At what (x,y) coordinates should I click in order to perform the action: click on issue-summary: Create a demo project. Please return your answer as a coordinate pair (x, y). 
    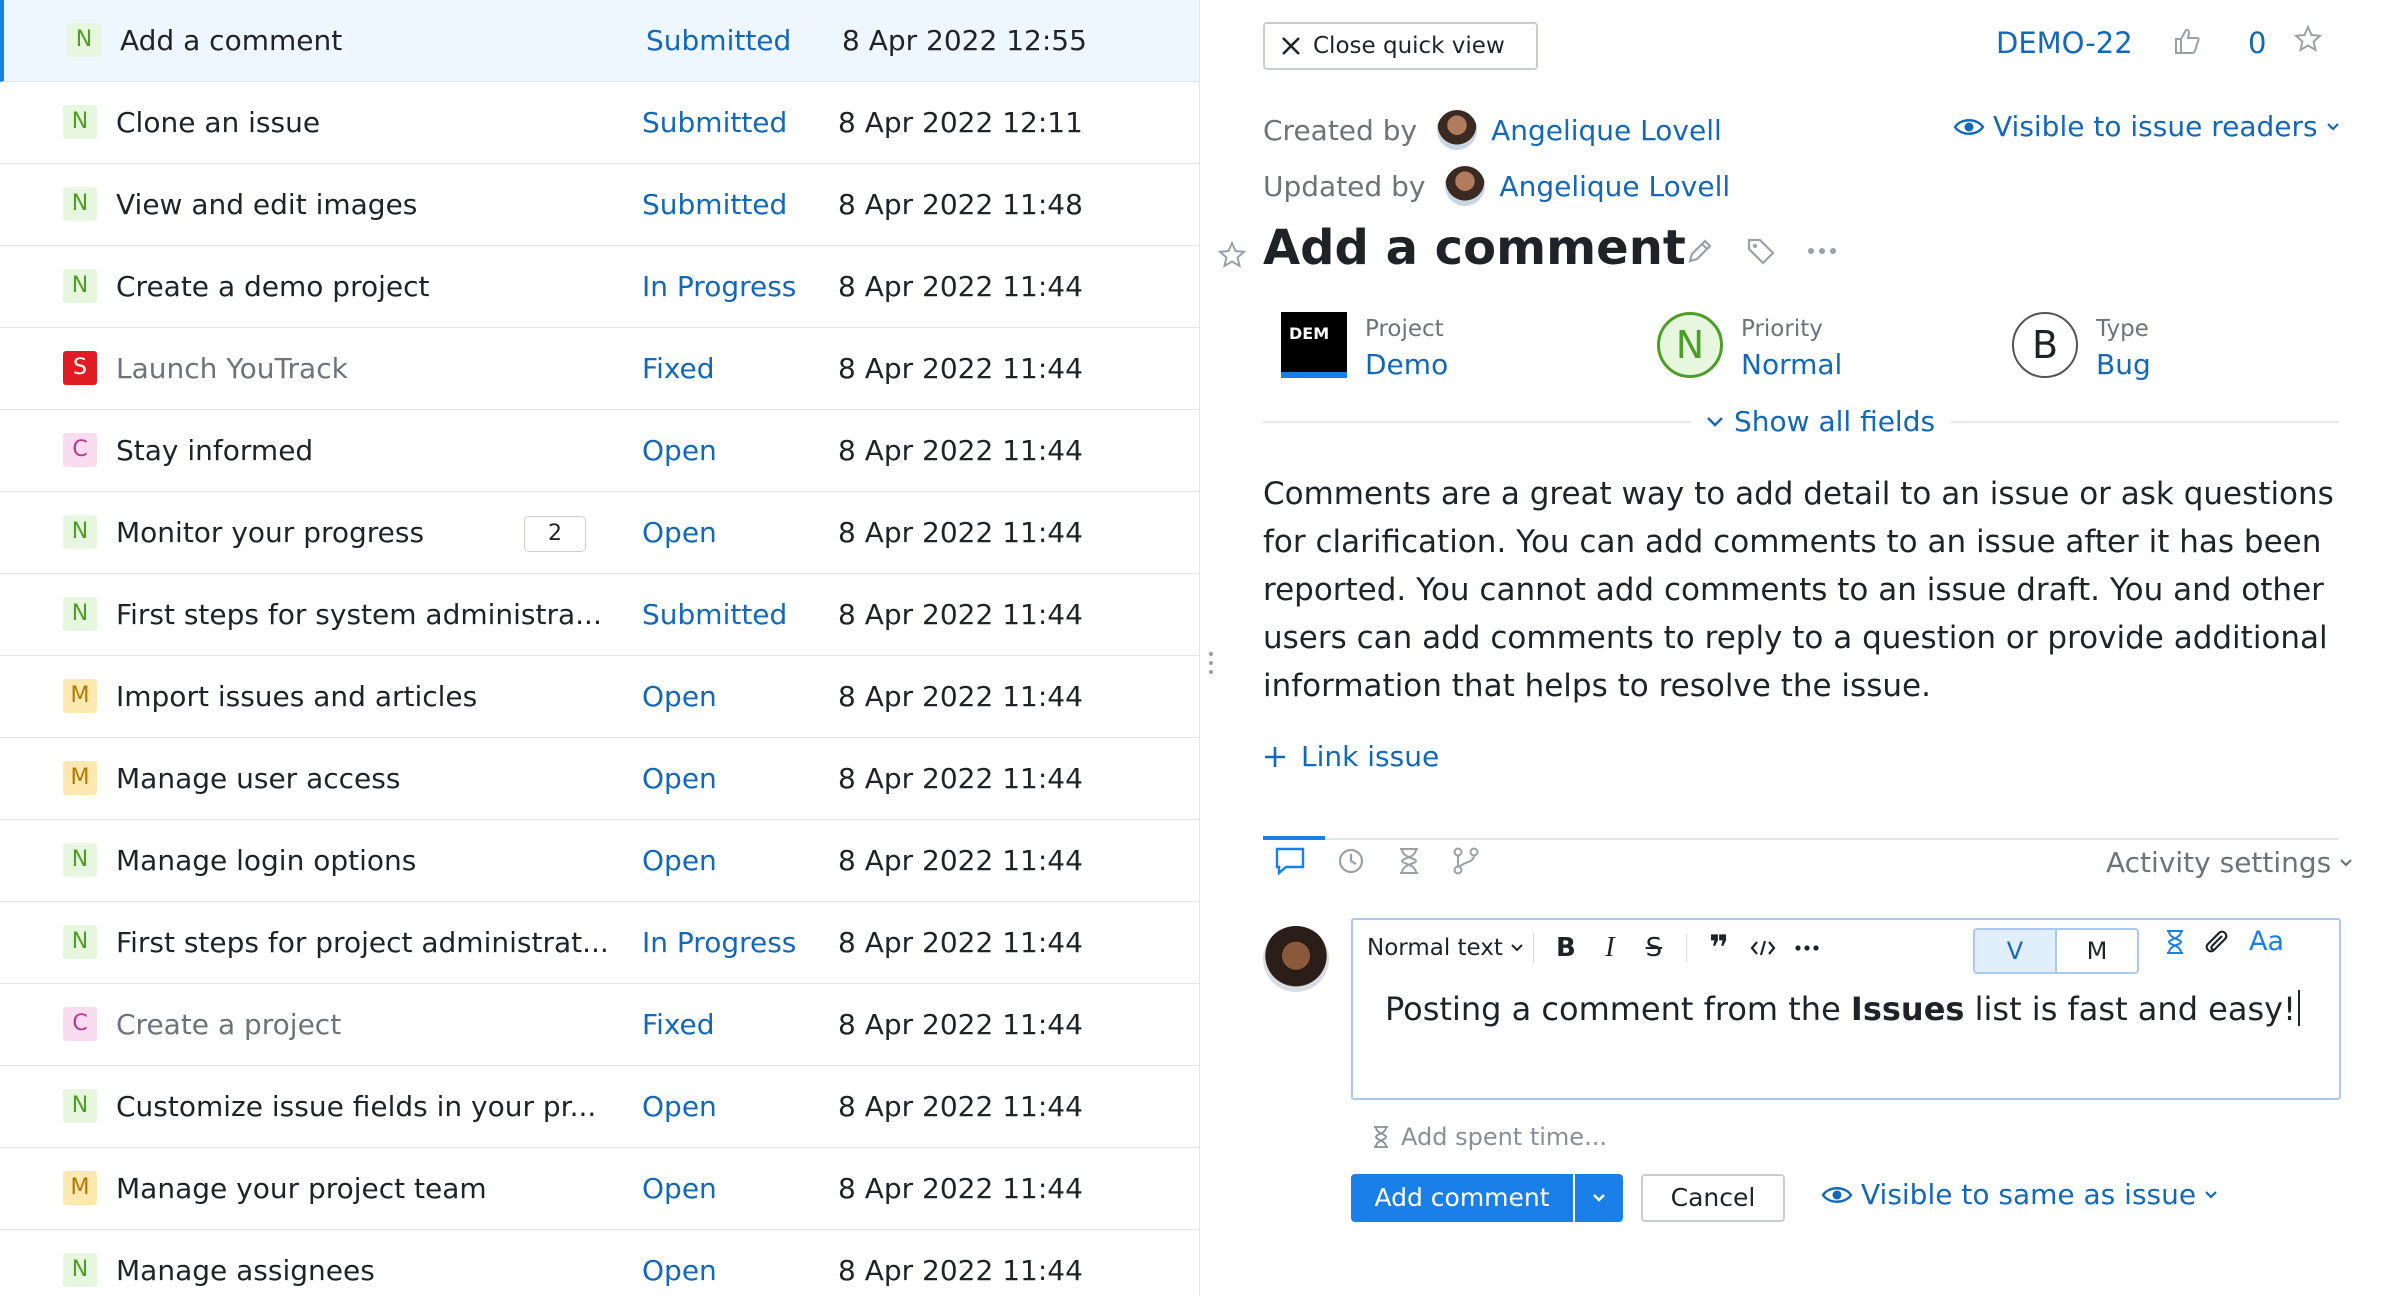
    Looking at the image, I should click on (272, 287).